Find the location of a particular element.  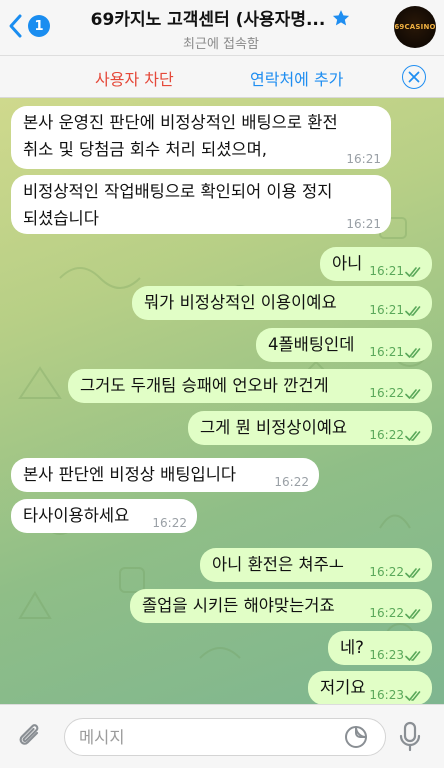

message-text: 본사 판단엔 비정상 배팅입니다 is located at coordinates (130, 474).